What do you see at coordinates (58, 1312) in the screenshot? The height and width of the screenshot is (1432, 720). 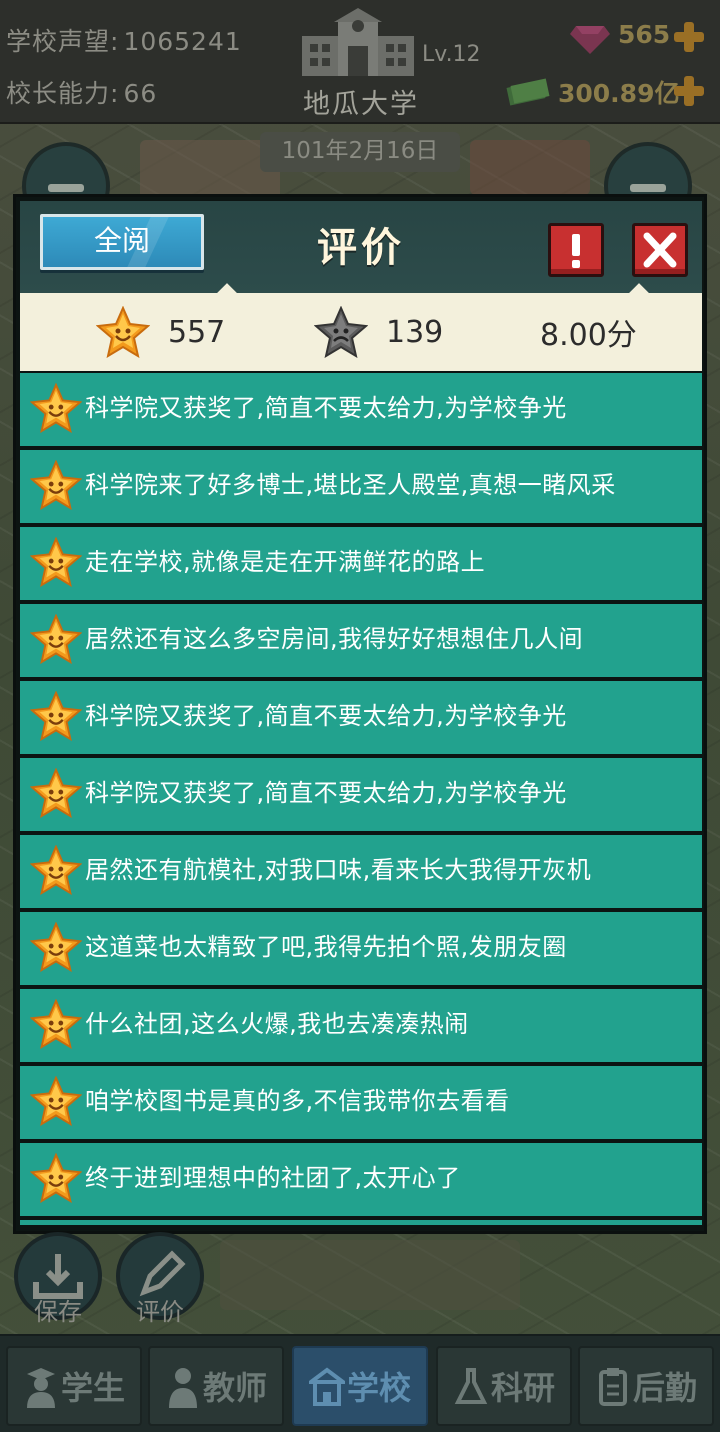 I see `save-label: 保存` at bounding box center [58, 1312].